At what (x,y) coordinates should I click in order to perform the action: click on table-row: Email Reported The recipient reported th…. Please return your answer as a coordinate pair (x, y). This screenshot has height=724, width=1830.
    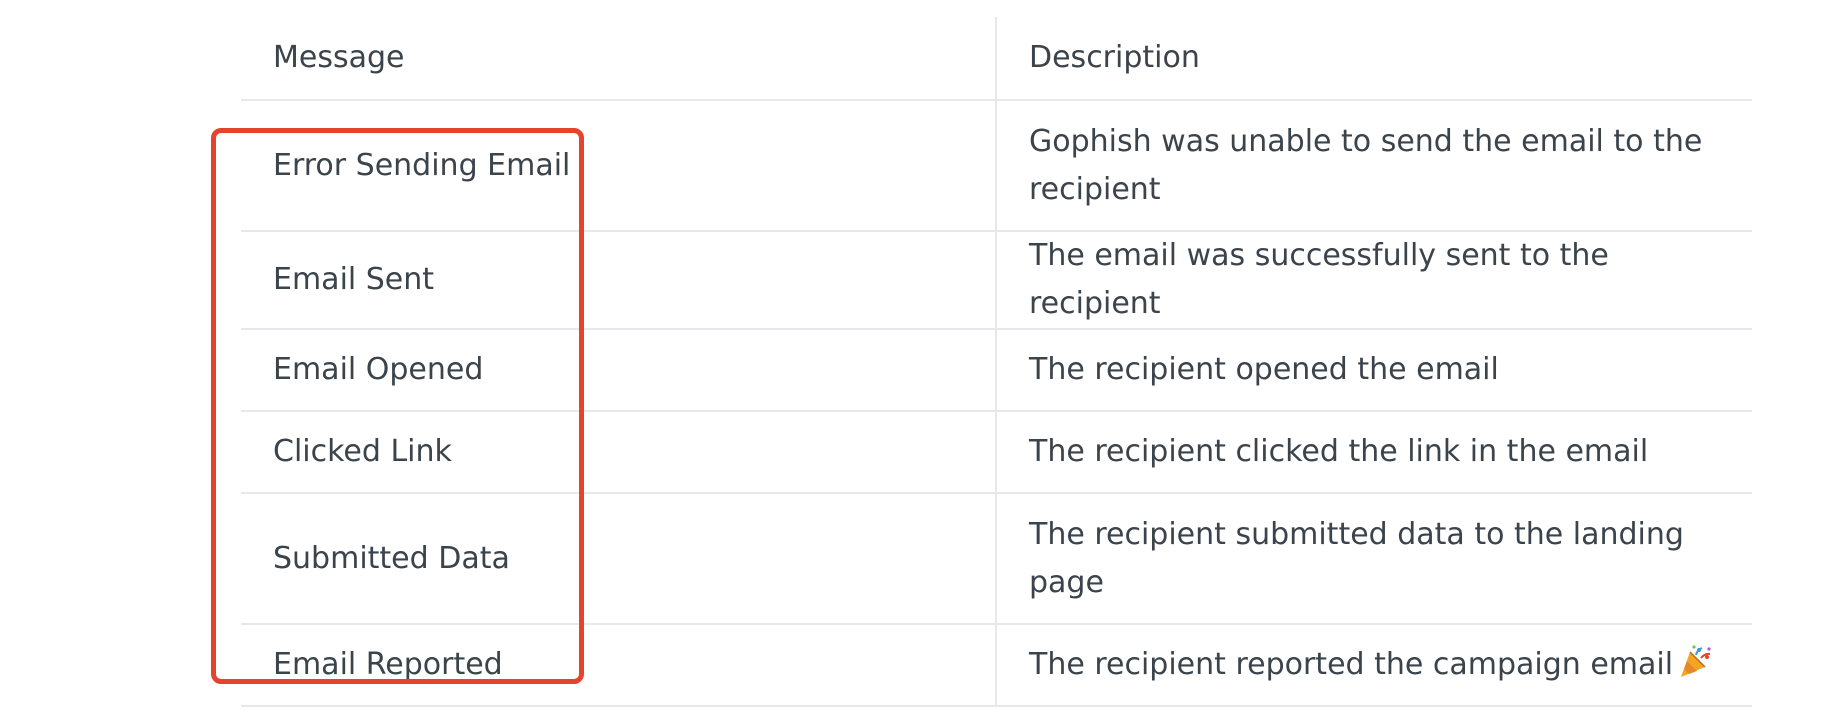
    Looking at the image, I should click on (996, 665).